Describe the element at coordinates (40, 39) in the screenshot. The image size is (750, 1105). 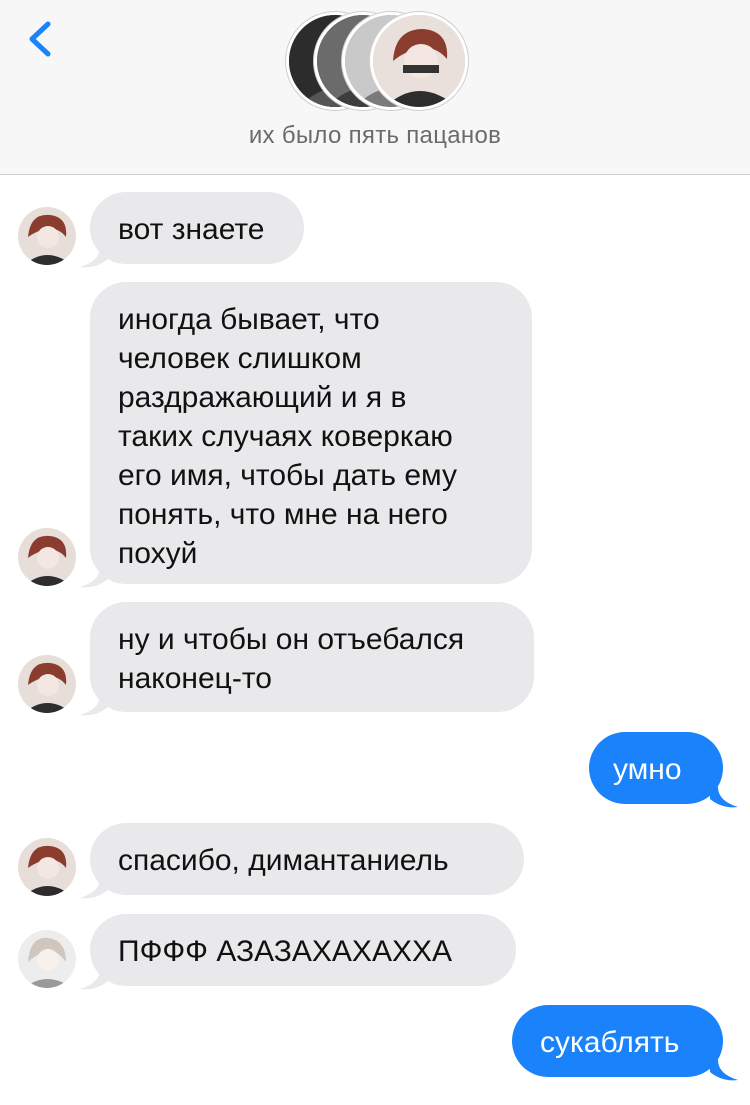
I see `chevron-left-icon` at that location.